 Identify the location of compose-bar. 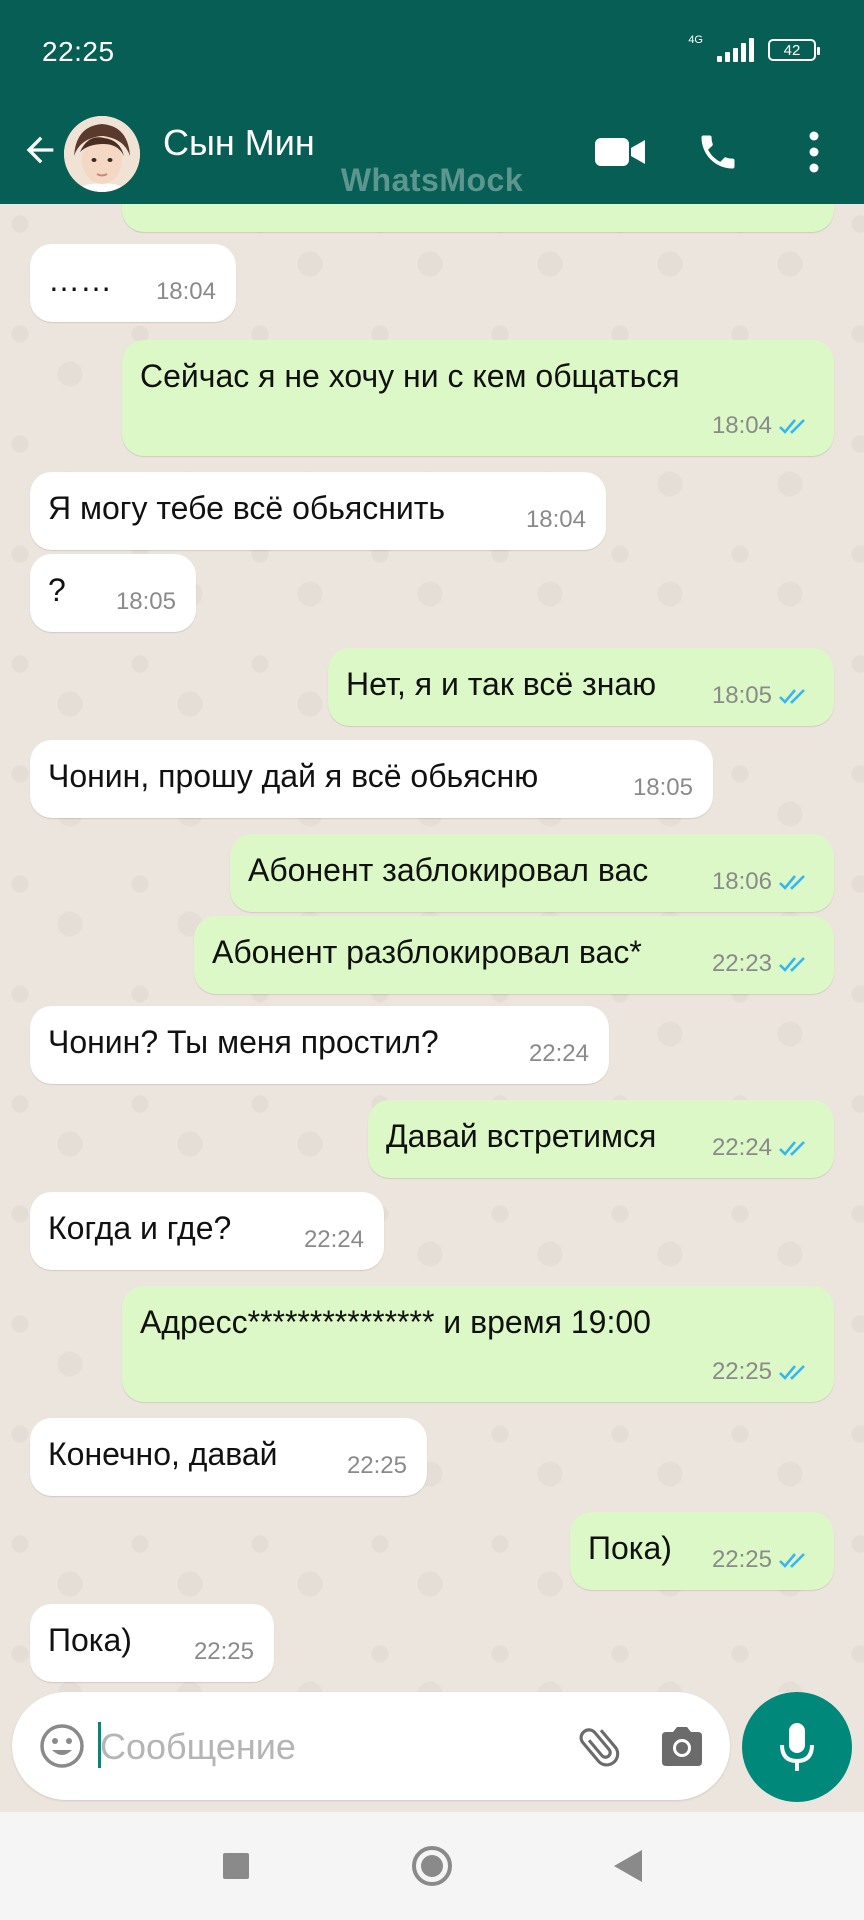
(432, 1747).